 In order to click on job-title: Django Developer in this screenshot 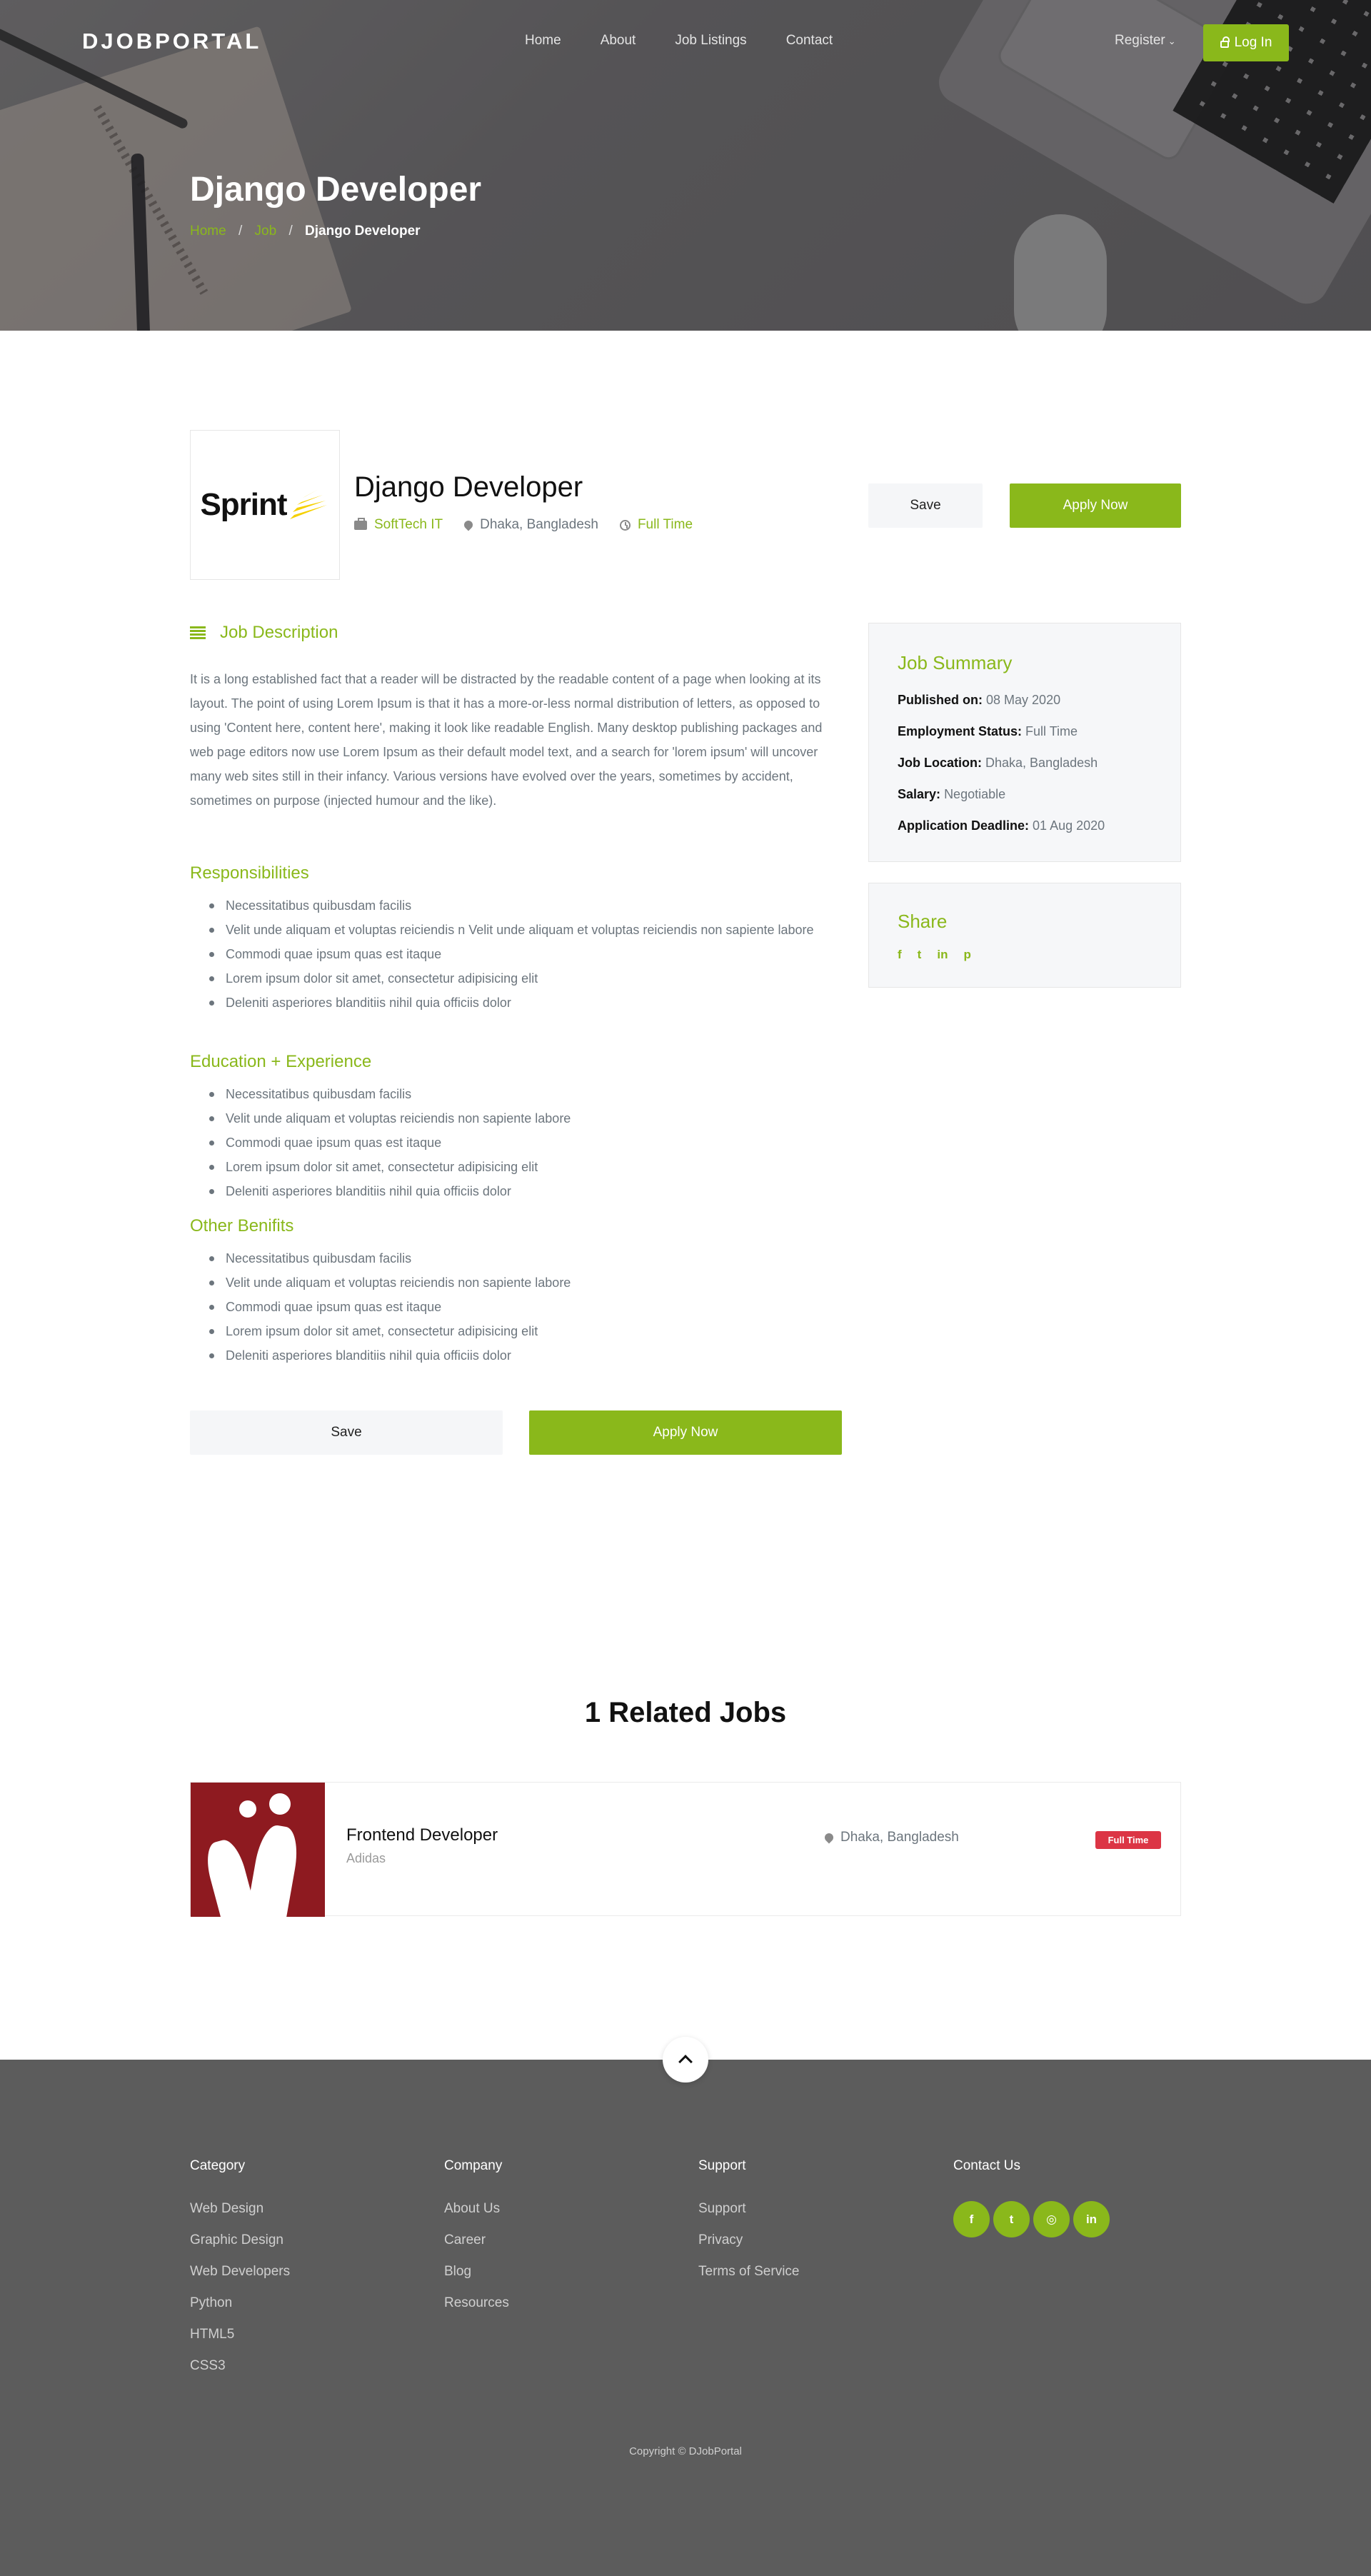, I will do `click(468, 487)`.